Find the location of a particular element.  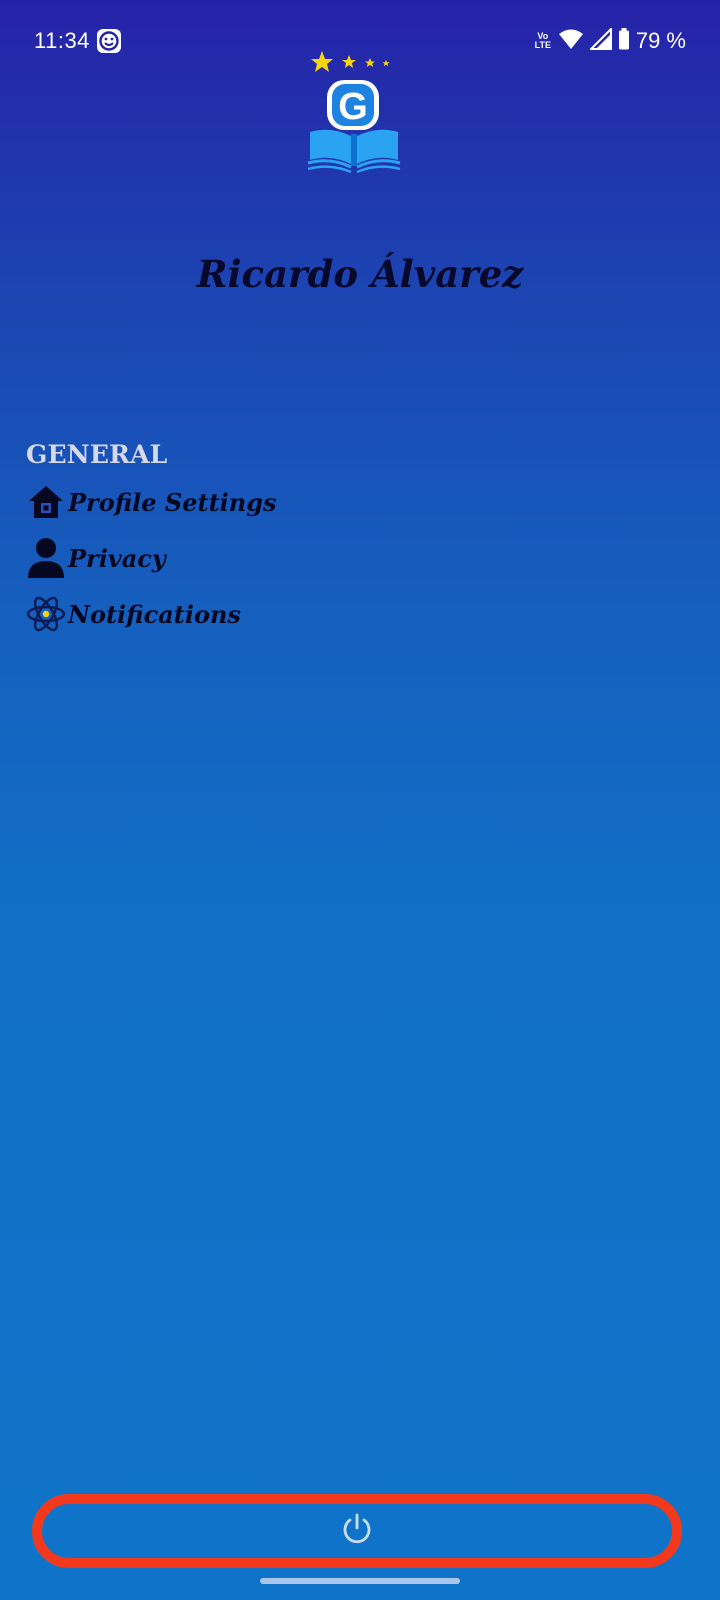

gesture-nav-handle is located at coordinates (360, 1581).